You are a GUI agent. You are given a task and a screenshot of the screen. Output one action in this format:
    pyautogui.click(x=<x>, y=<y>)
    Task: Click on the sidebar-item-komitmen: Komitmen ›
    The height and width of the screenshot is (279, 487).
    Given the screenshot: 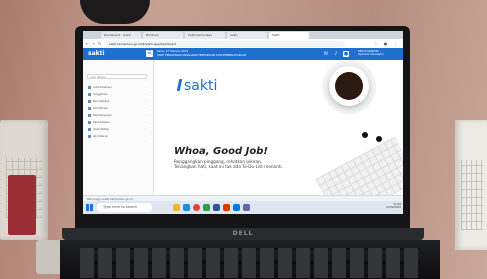 What is the action you would take?
    pyautogui.click(x=118, y=108)
    